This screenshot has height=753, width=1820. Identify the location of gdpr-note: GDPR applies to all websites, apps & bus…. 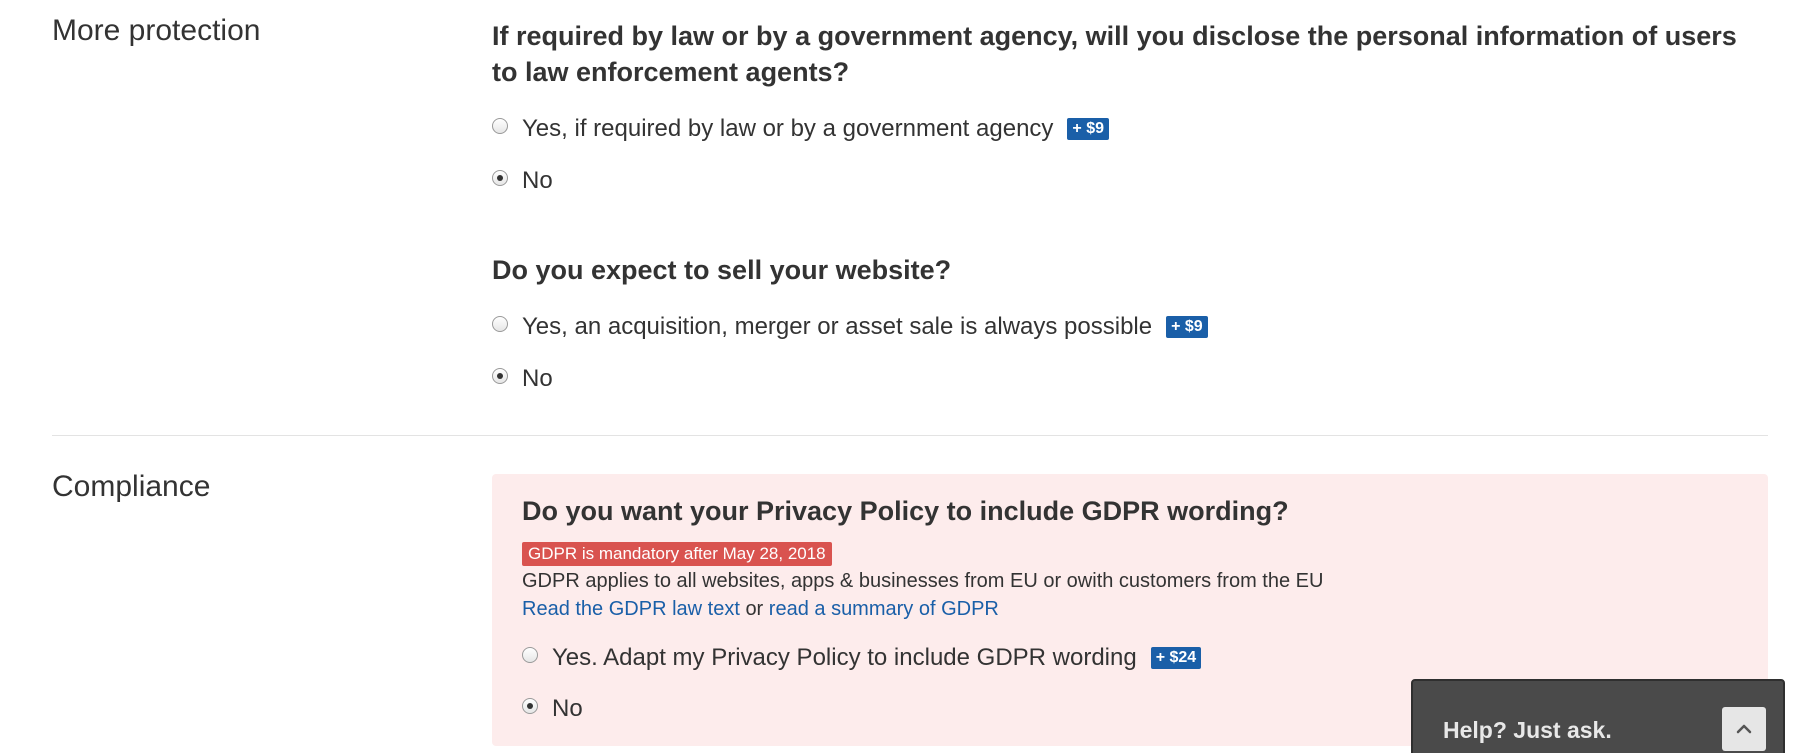
(923, 581).